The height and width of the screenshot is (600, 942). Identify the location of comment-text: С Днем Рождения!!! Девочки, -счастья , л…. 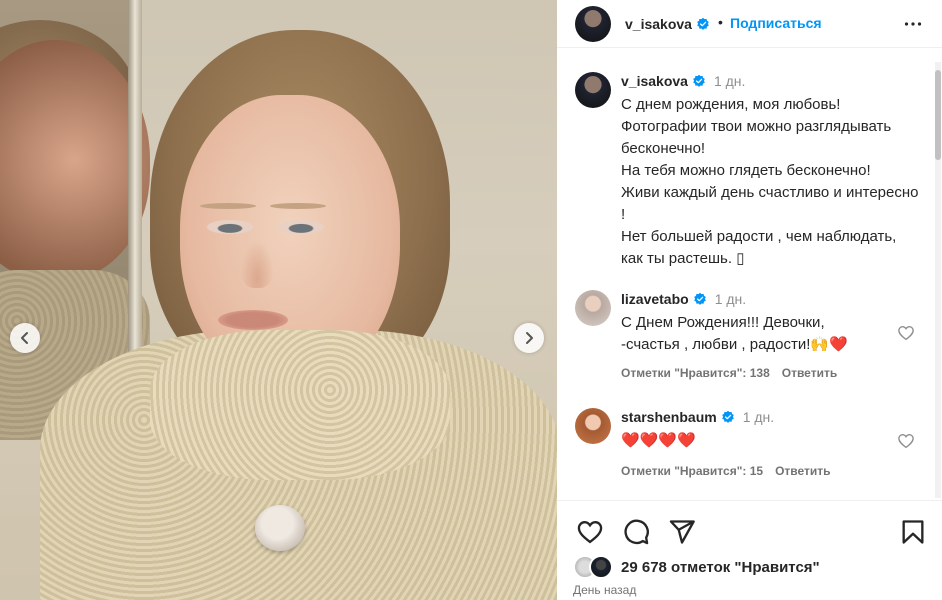
(734, 333).